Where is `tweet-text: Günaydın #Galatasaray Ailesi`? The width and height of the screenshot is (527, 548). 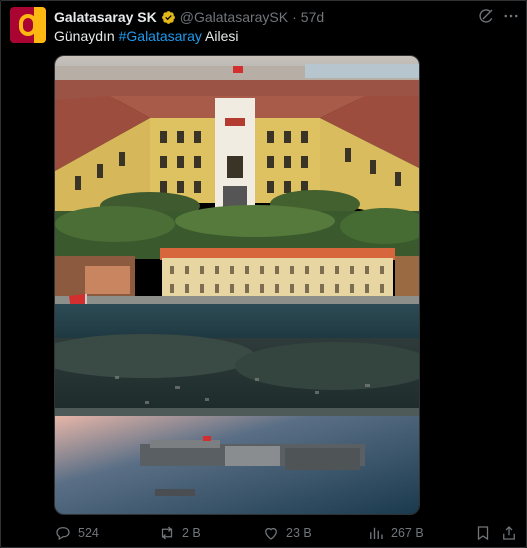 tweet-text: Günaydın #Galatasaray Ailesi is located at coordinates (146, 36).